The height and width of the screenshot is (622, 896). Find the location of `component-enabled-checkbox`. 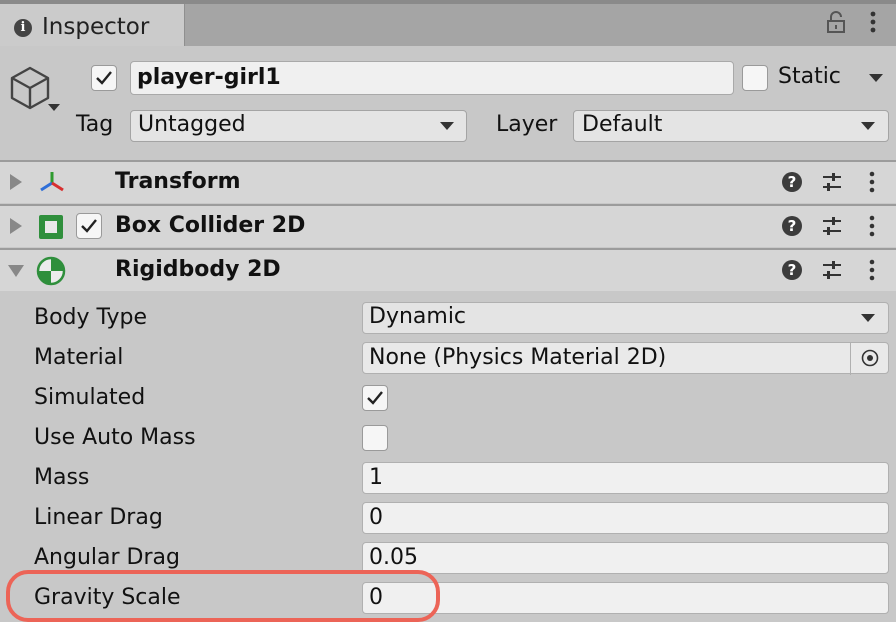

component-enabled-checkbox is located at coordinates (89, 226).